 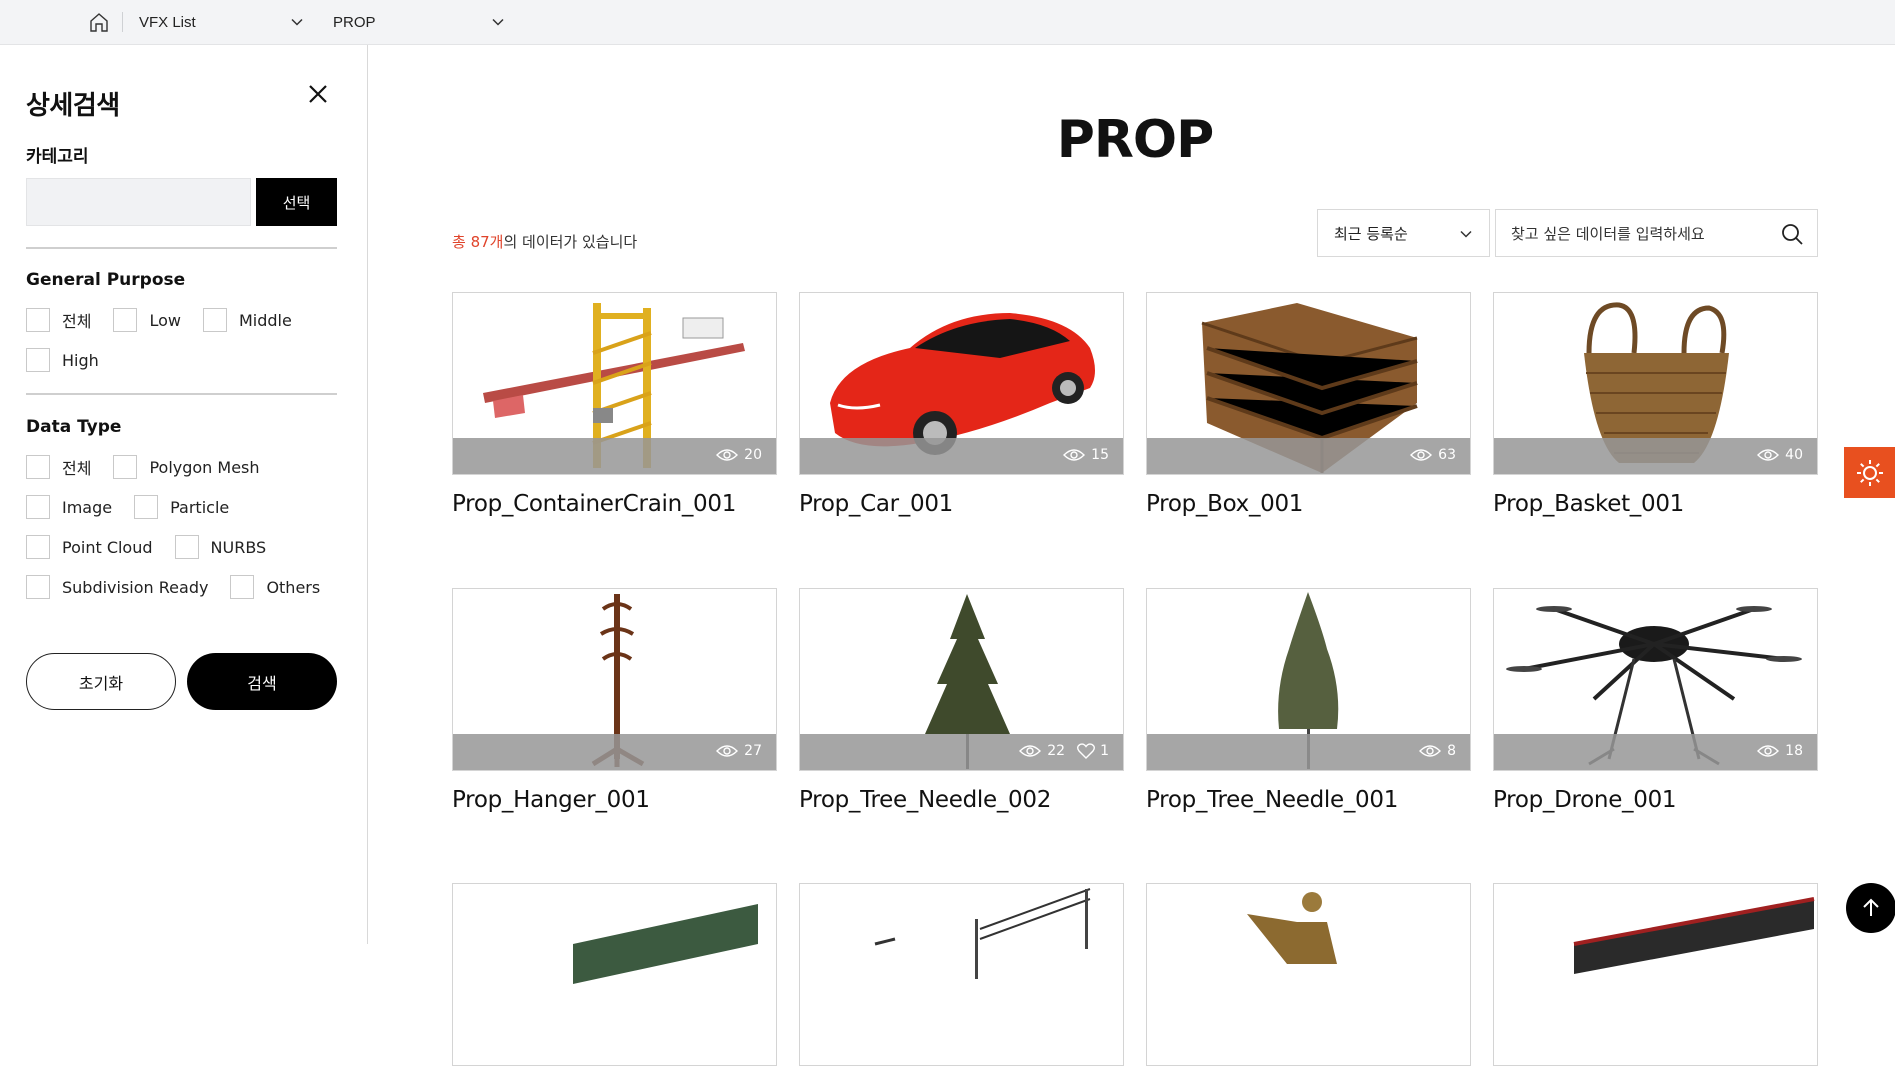 I want to click on item-card: 40 Prop_Basket_001, so click(x=1655, y=404).